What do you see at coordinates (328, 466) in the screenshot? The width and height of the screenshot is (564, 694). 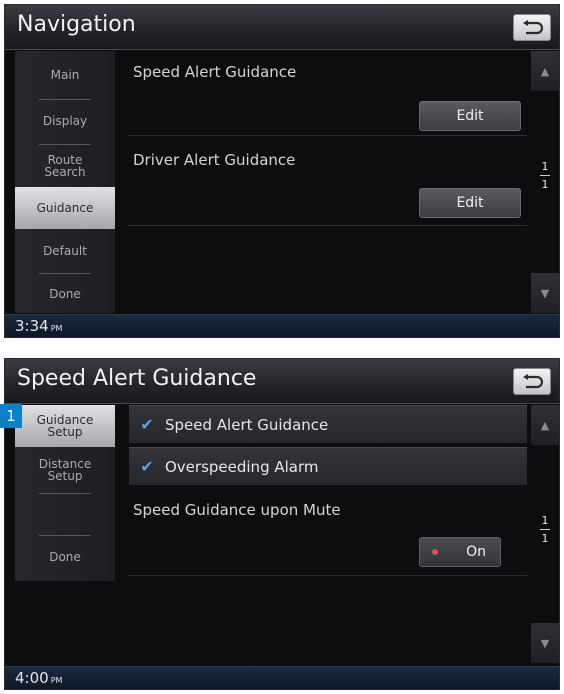 I see `overspeeding-alarm-checkbox: ✔ Overspeeding Alarm` at bounding box center [328, 466].